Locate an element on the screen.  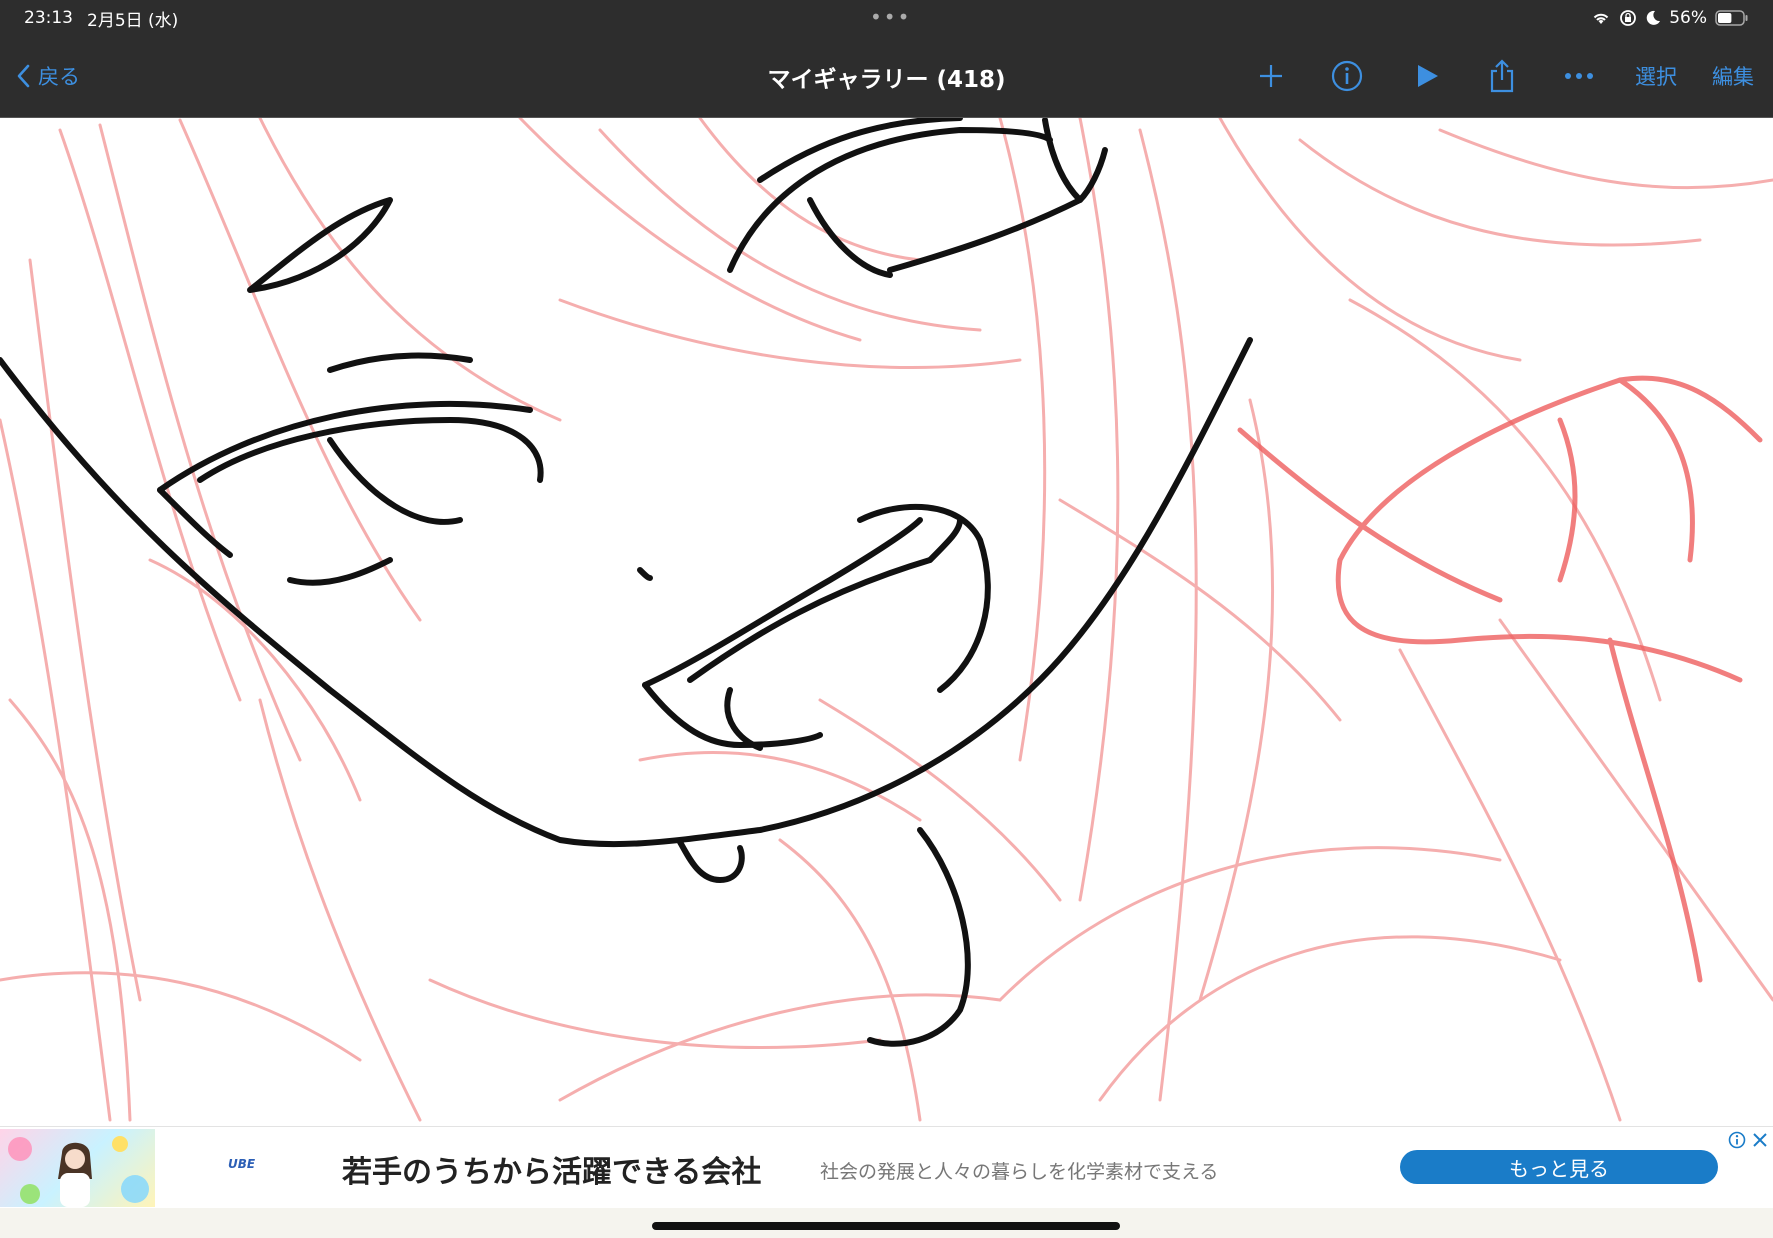
status-bar-right: 56% is located at coordinates (1670, 18).